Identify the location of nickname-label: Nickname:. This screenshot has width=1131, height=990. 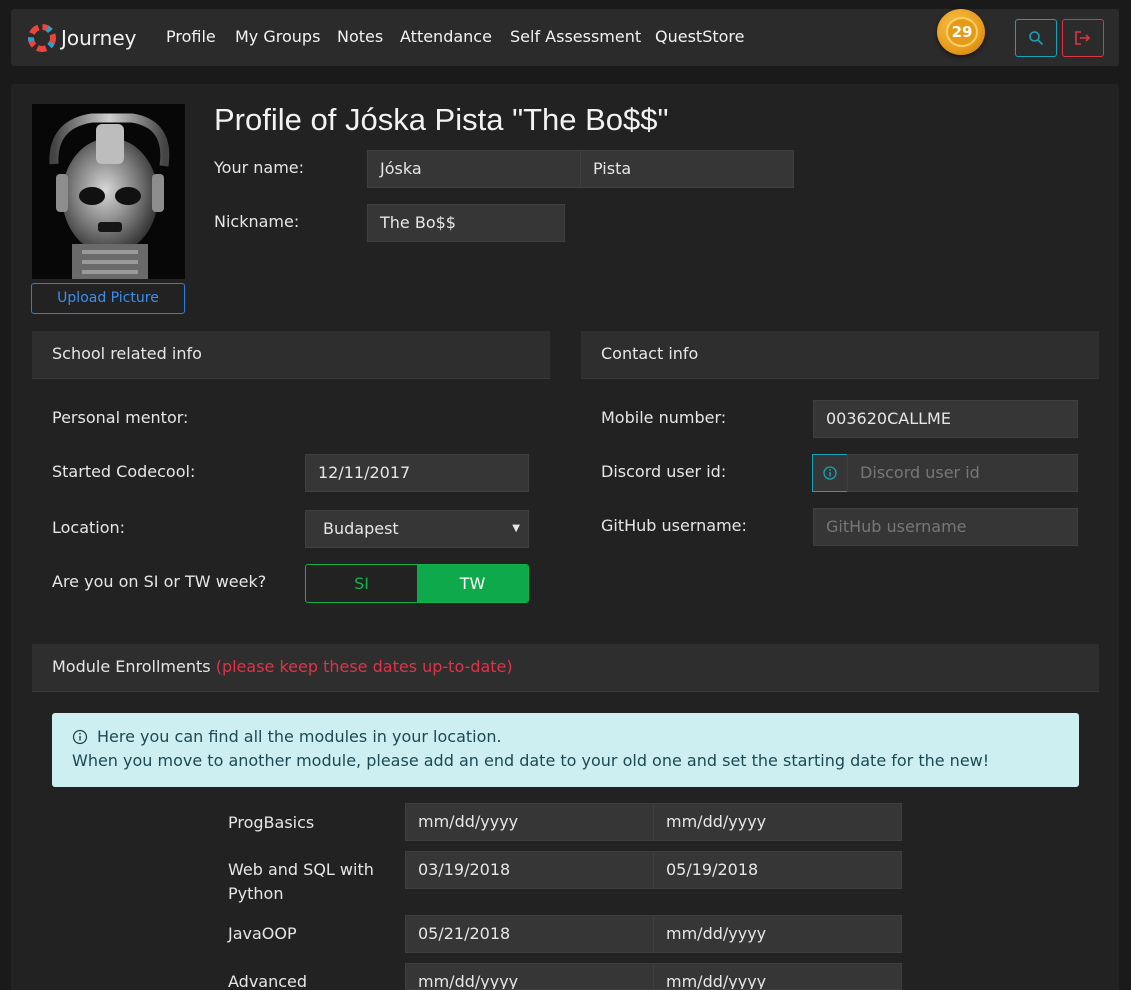
(257, 221).